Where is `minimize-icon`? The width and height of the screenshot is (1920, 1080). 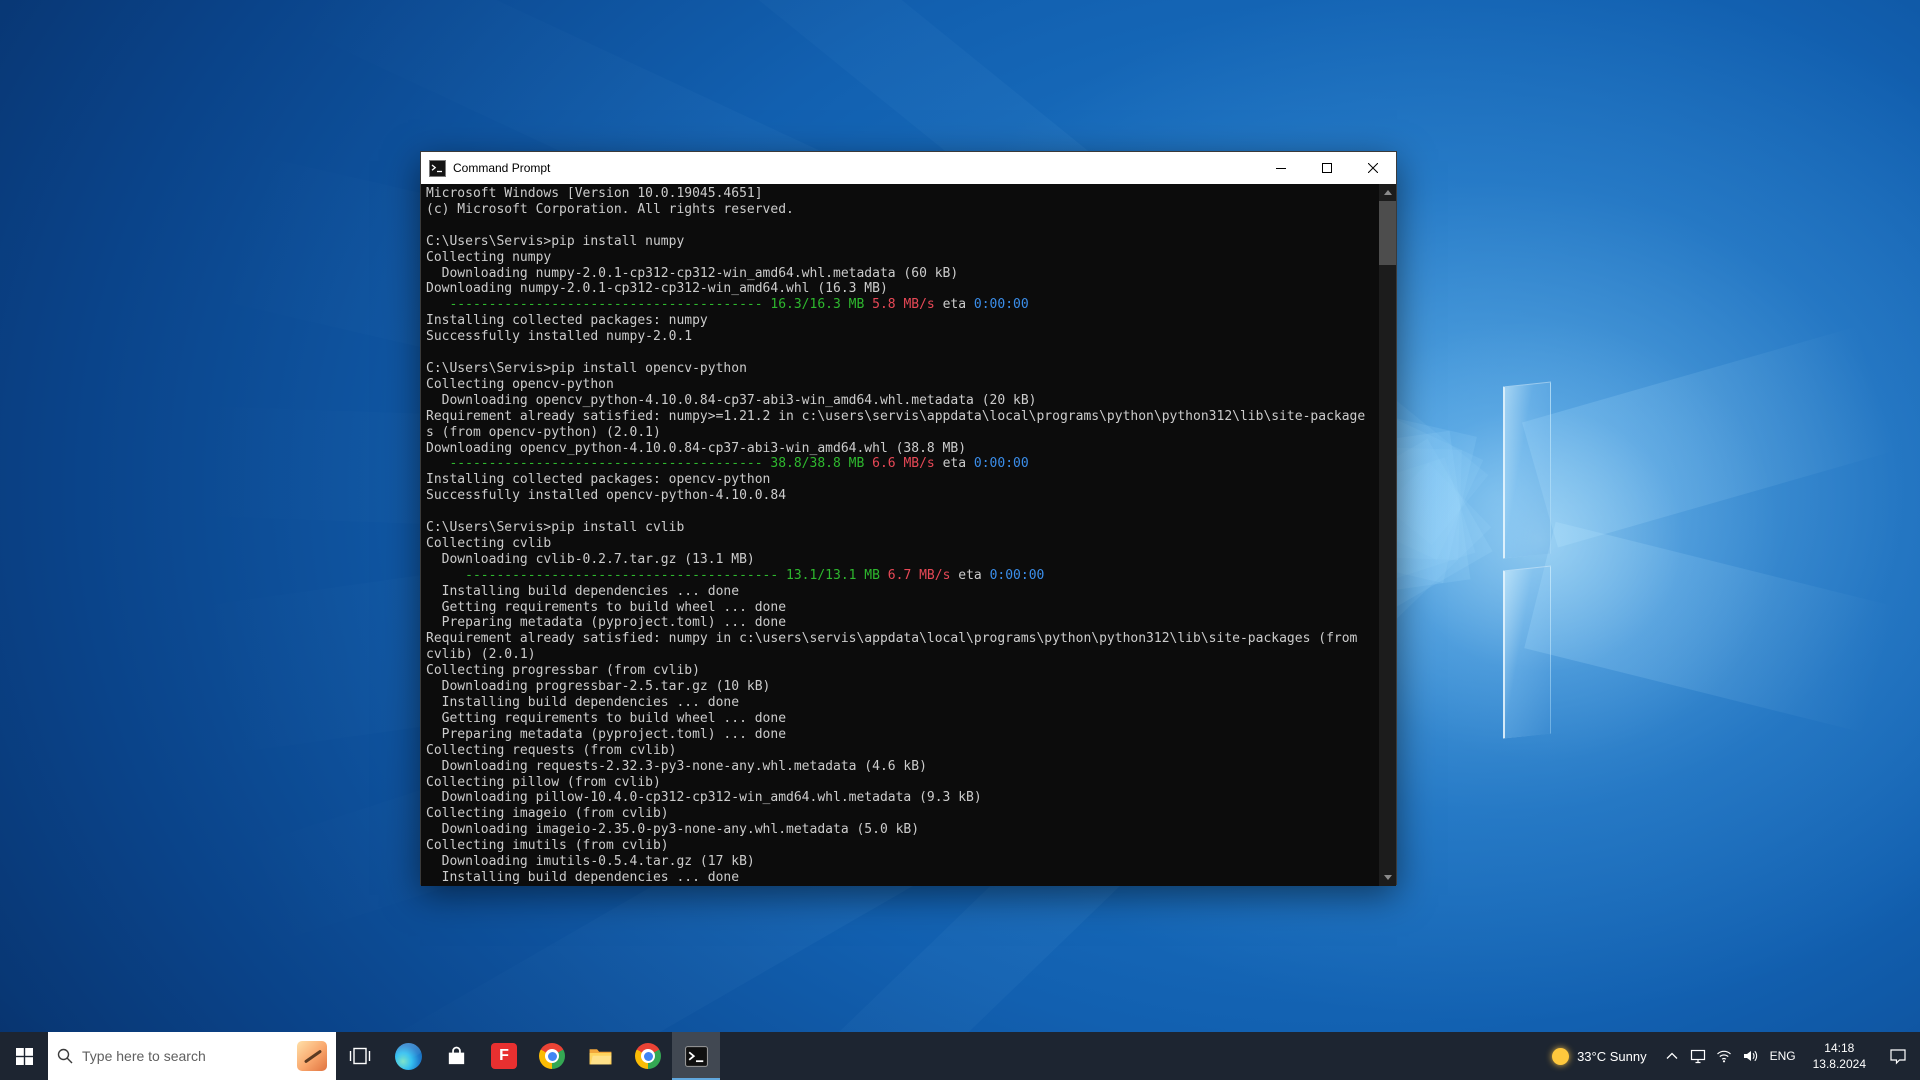
minimize-icon is located at coordinates (1281, 168).